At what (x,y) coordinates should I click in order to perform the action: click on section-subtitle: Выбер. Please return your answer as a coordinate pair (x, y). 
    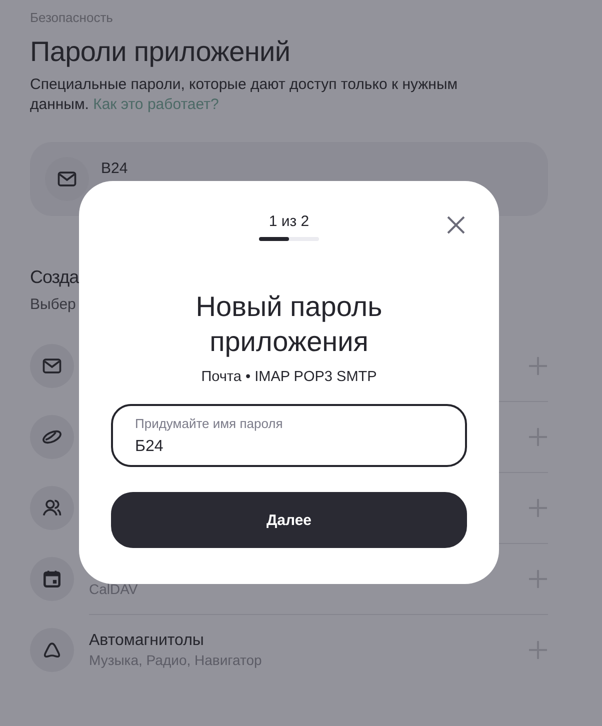
    Looking at the image, I should click on (53, 305).